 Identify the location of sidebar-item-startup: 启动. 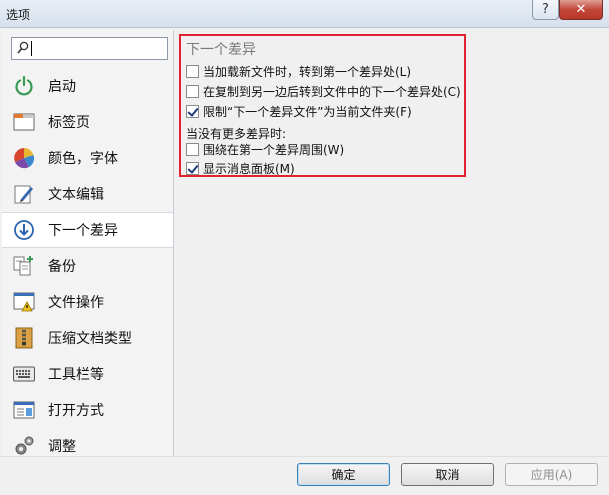
(87, 86).